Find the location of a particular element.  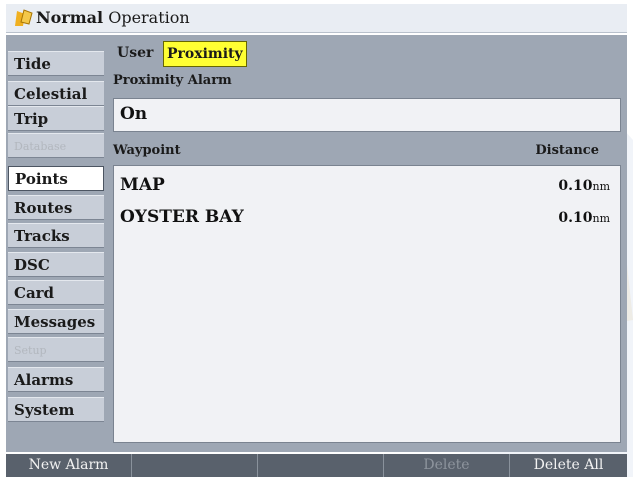

sidebar-item-routes: Routes is located at coordinates (56, 207).